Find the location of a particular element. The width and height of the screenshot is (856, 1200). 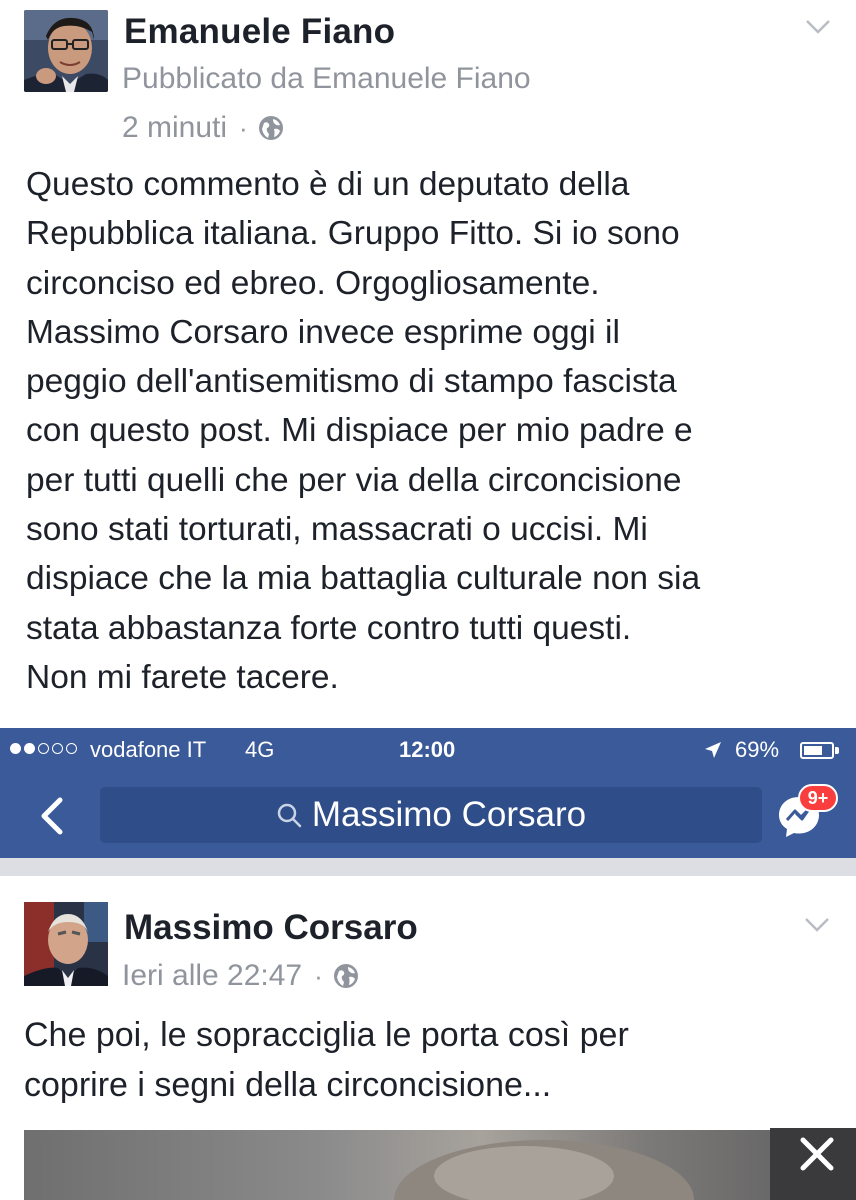

quoted-author-name: Massimo Corsaro is located at coordinates (271, 928).